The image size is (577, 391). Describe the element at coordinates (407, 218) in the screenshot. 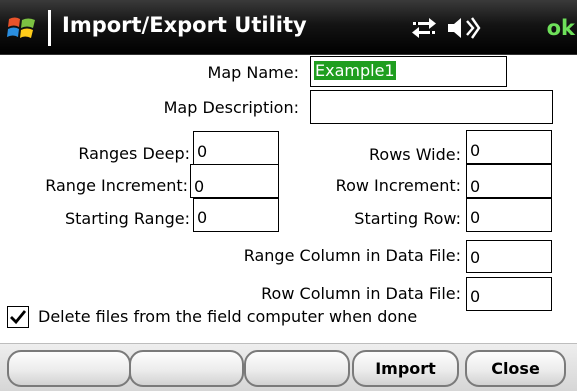

I see `starting-row-label: Starting Row:` at that location.